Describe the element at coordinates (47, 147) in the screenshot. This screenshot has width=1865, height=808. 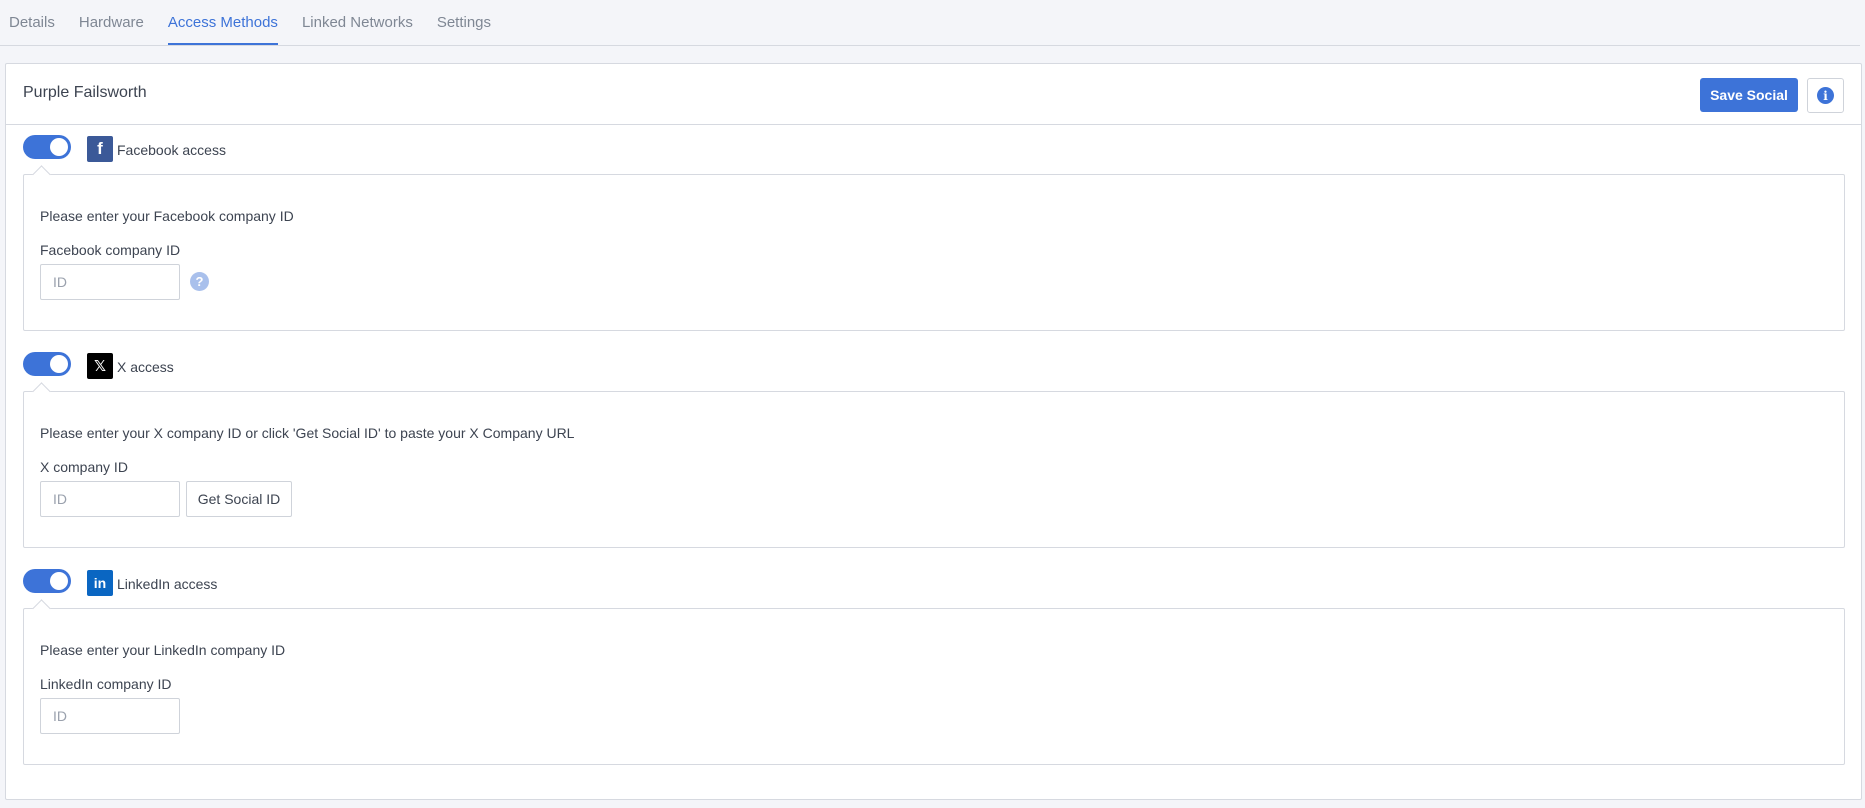
I see `facebook-access-toggle` at that location.